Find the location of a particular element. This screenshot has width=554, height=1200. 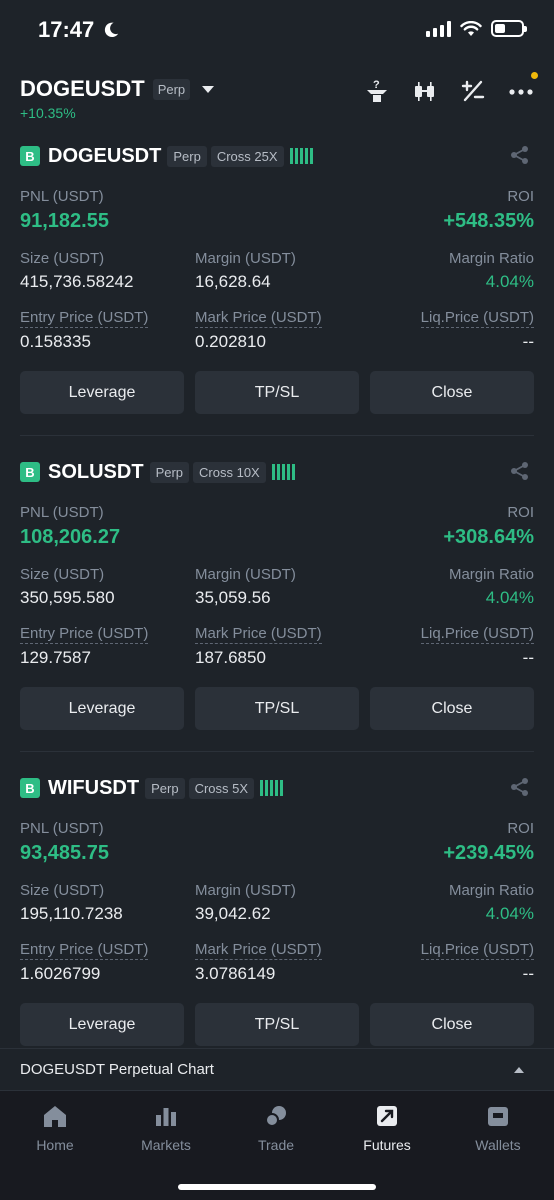

margin-value: 35,059.56 is located at coordinates (233, 597).